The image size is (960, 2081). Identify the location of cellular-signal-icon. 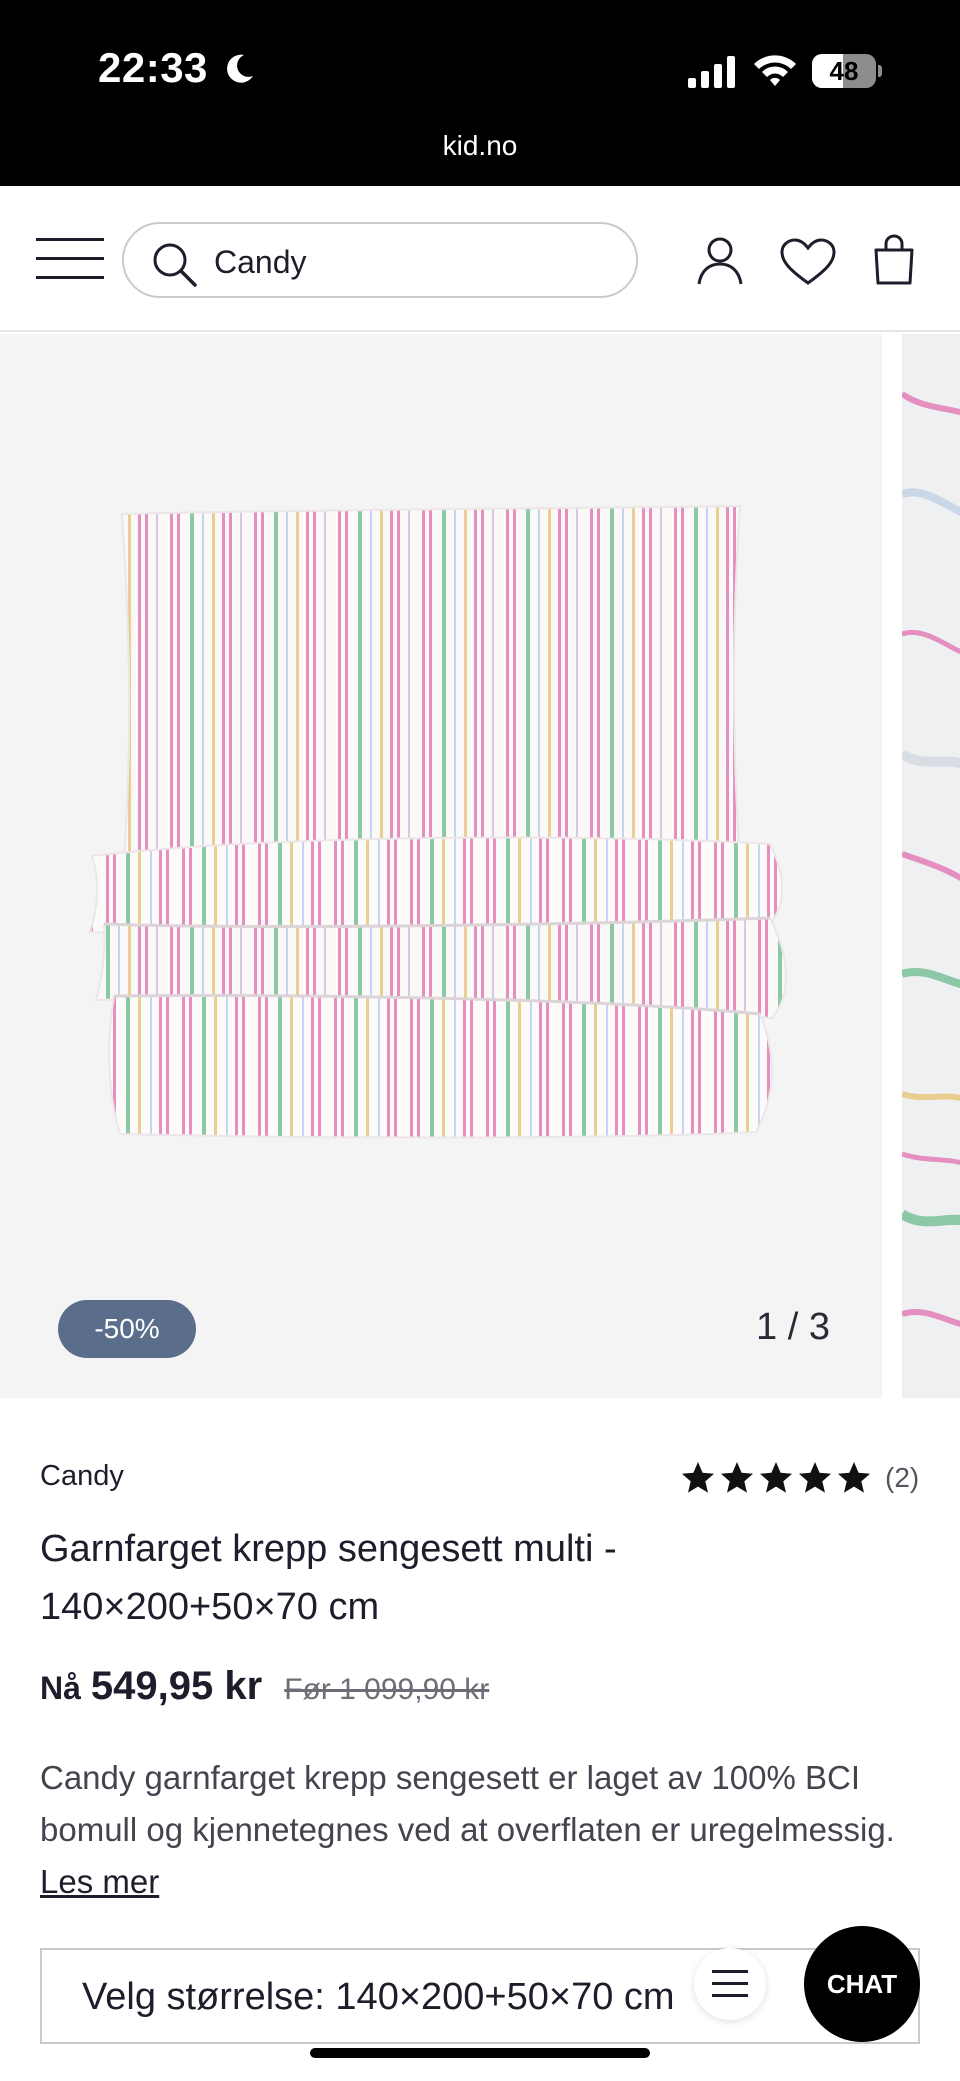
(711, 72).